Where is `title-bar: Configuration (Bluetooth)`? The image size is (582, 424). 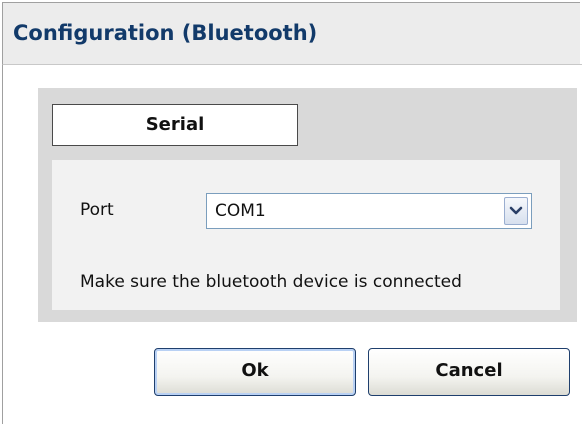 title-bar: Configuration (Bluetooth) is located at coordinates (291, 33).